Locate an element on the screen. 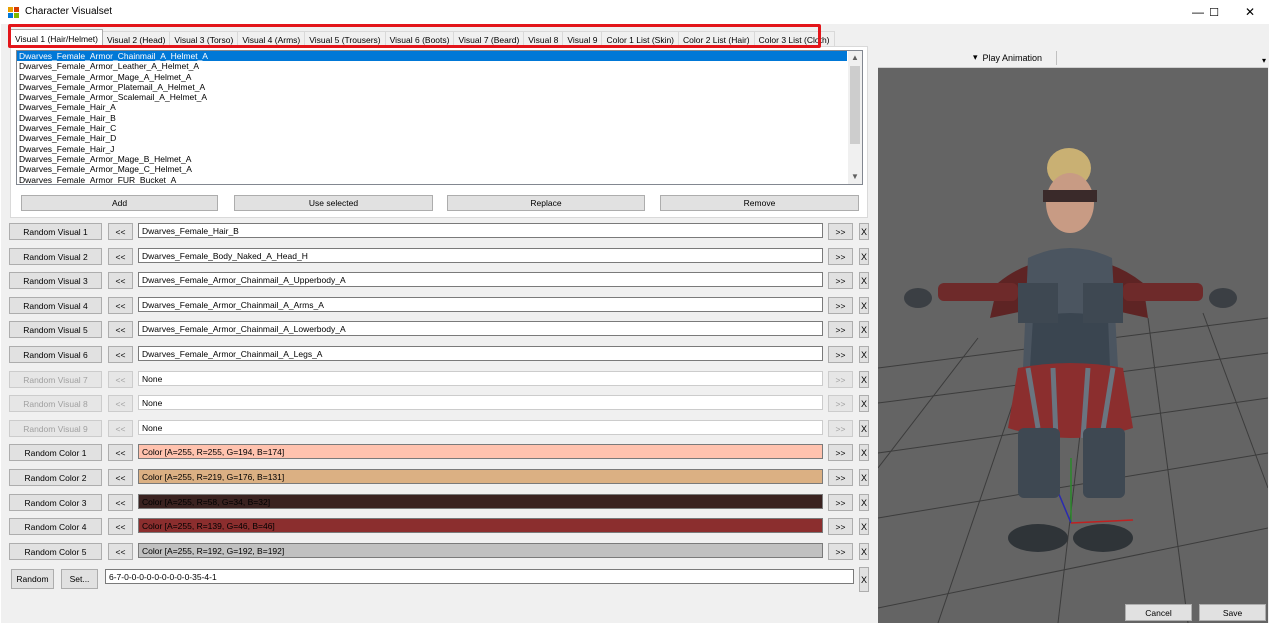 The image size is (1270, 624). use-selected-button: Use selected is located at coordinates (333, 203).